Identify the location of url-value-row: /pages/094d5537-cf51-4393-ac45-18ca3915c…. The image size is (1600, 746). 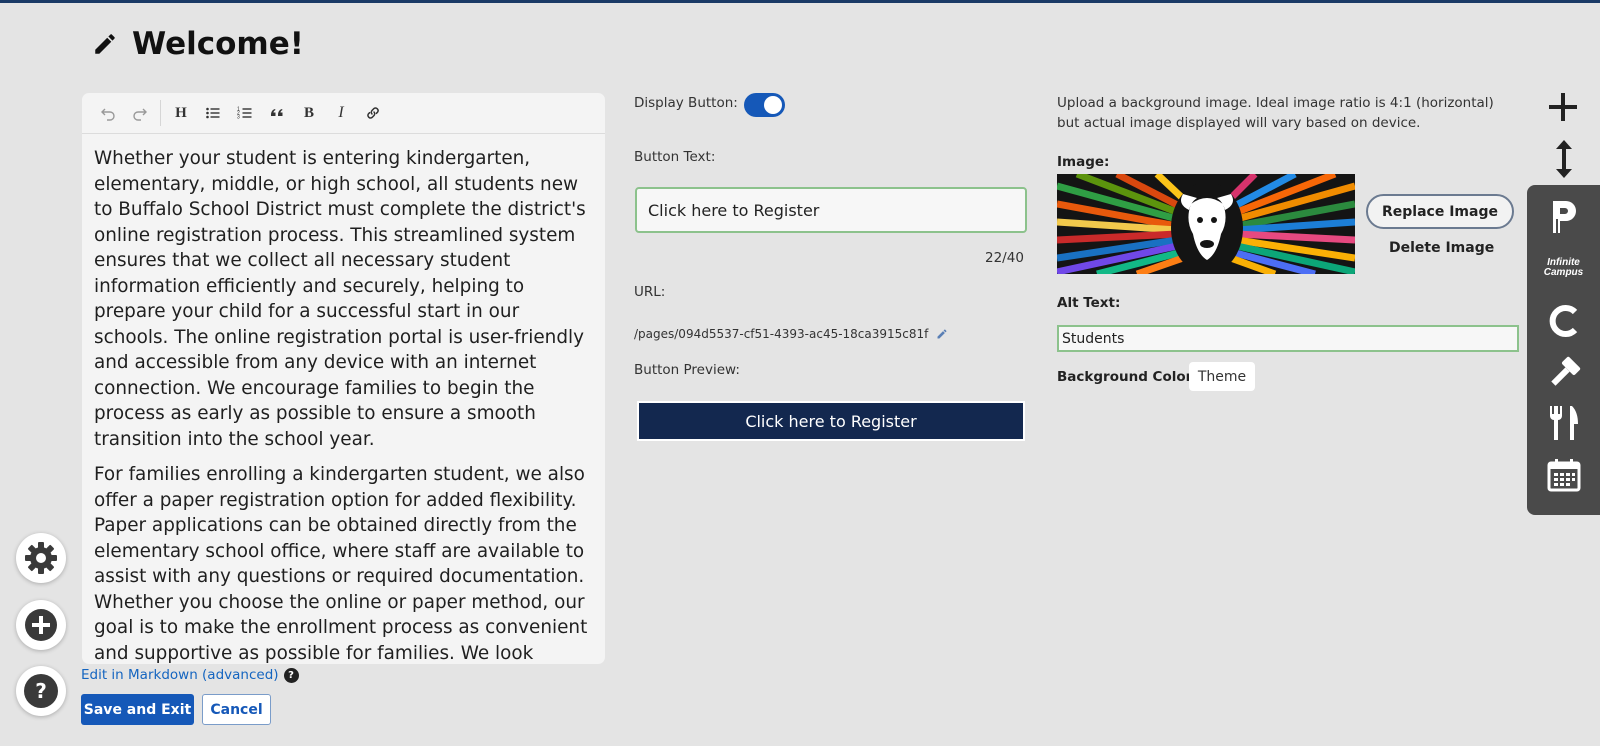
(791, 334).